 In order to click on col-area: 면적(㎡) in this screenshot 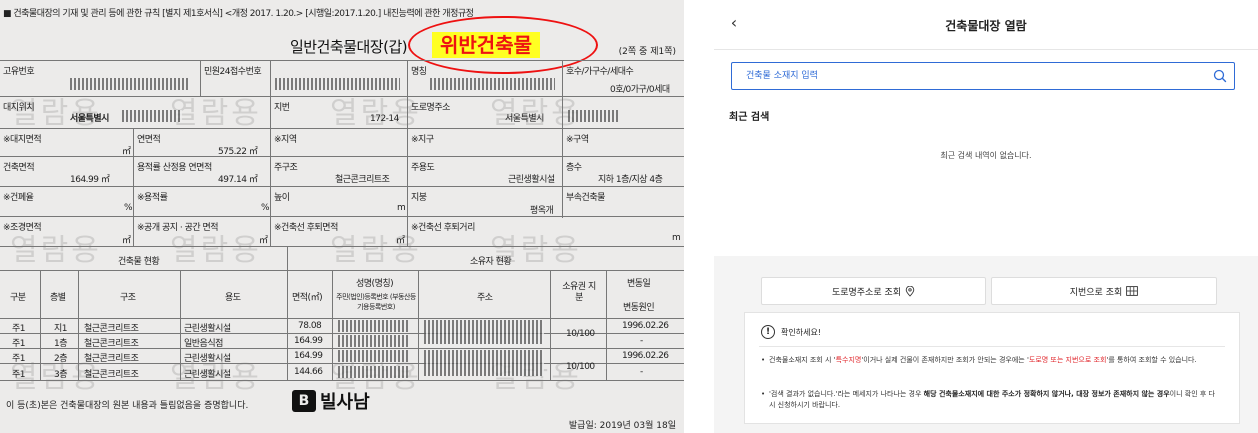, I will do `click(307, 298)`.